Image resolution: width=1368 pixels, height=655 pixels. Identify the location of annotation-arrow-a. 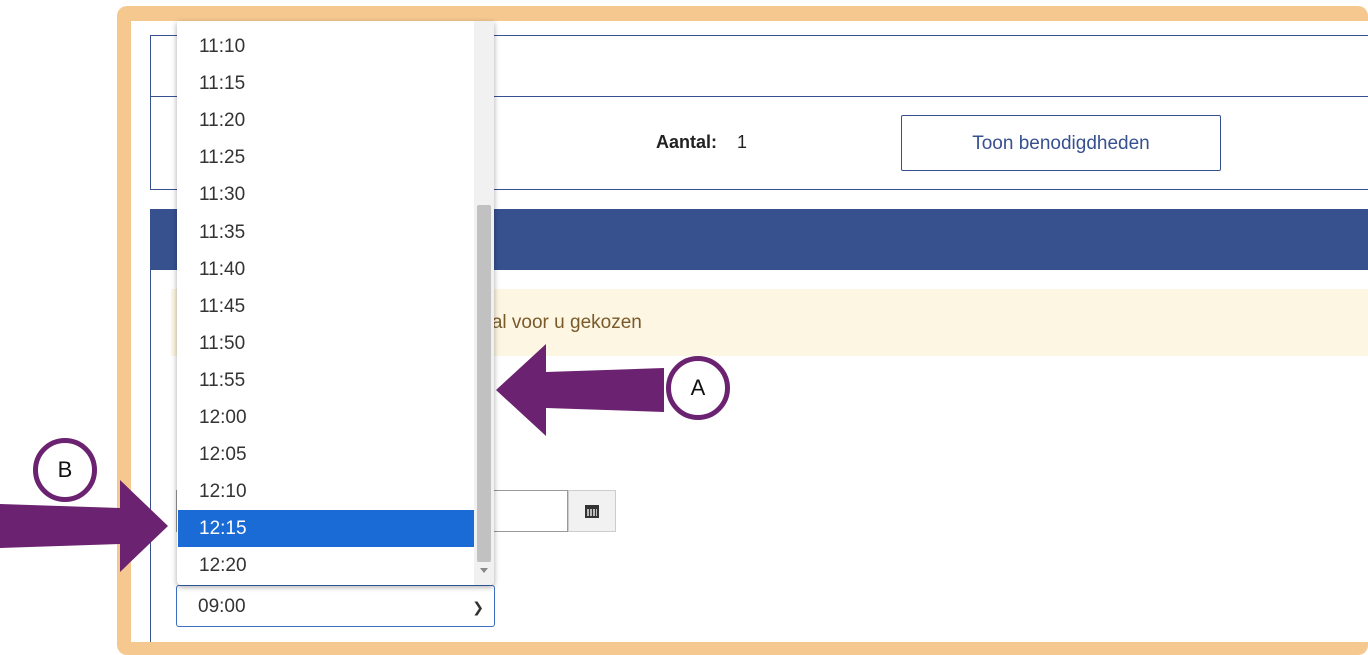
(580, 390).